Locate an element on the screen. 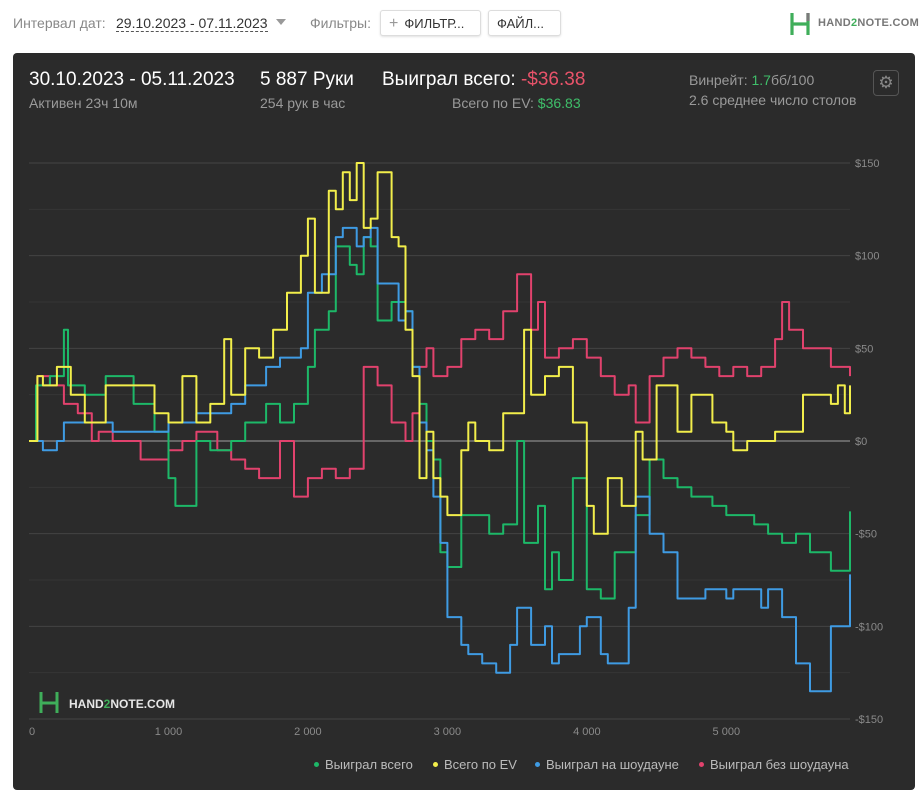 Image resolution: width=921 pixels, height=790 pixels. y-tick-label: -$50 is located at coordinates (866, 535).